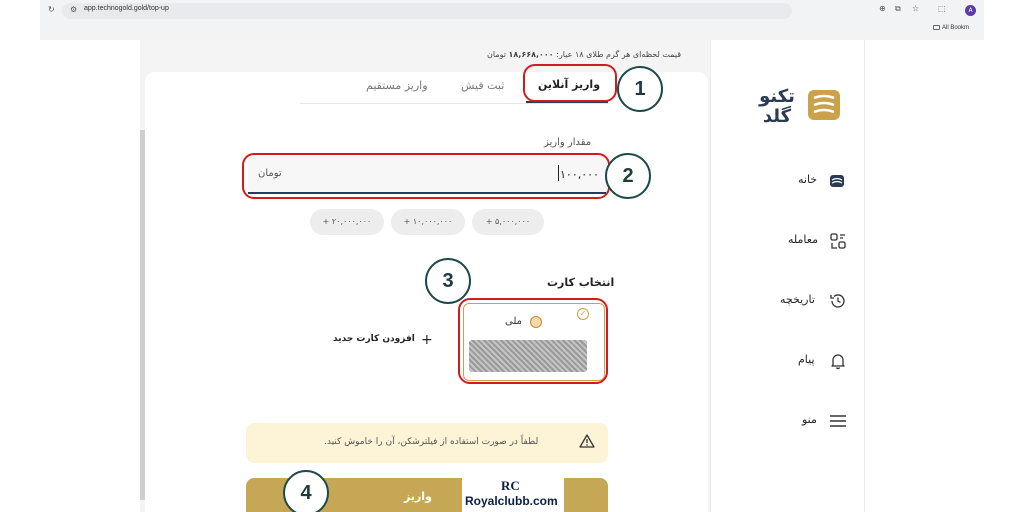 This screenshot has height=512, width=1024. What do you see at coordinates (777, 116) in the screenshot?
I see `brand-bottom: گلد` at bounding box center [777, 116].